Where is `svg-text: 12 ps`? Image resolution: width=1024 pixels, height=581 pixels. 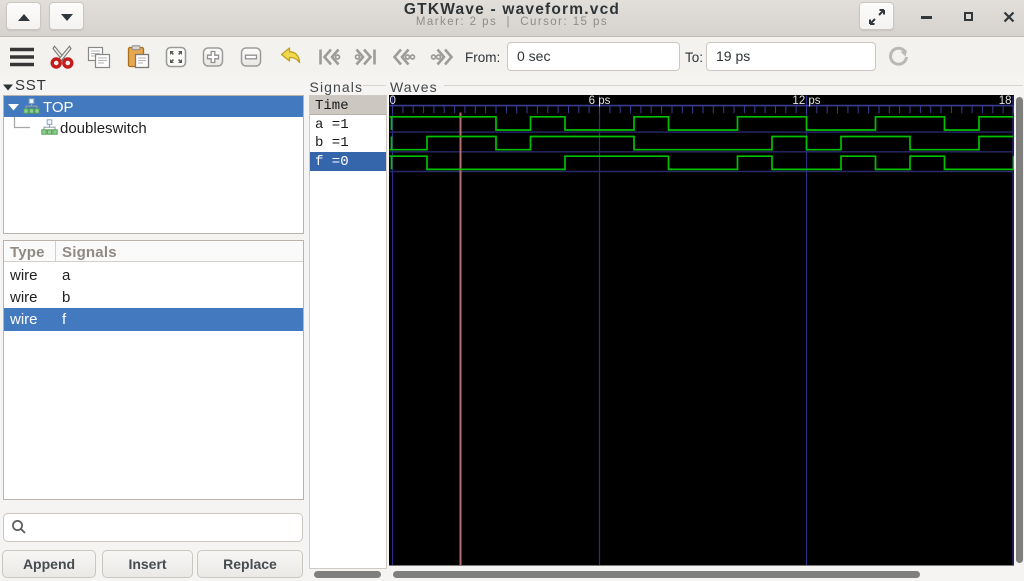
svg-text: 12 ps is located at coordinates (806, 101).